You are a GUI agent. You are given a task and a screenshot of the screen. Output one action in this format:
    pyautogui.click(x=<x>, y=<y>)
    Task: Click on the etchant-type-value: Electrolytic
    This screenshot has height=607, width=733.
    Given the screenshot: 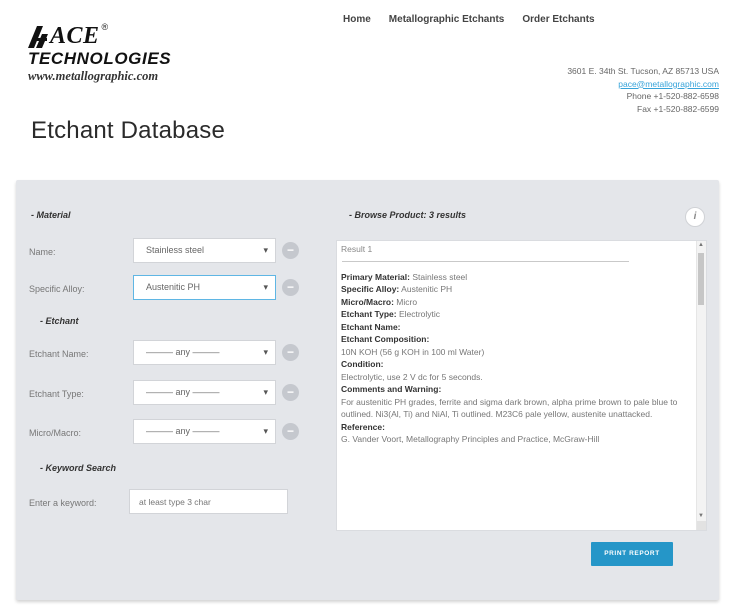 What is the action you would take?
    pyautogui.click(x=419, y=314)
    